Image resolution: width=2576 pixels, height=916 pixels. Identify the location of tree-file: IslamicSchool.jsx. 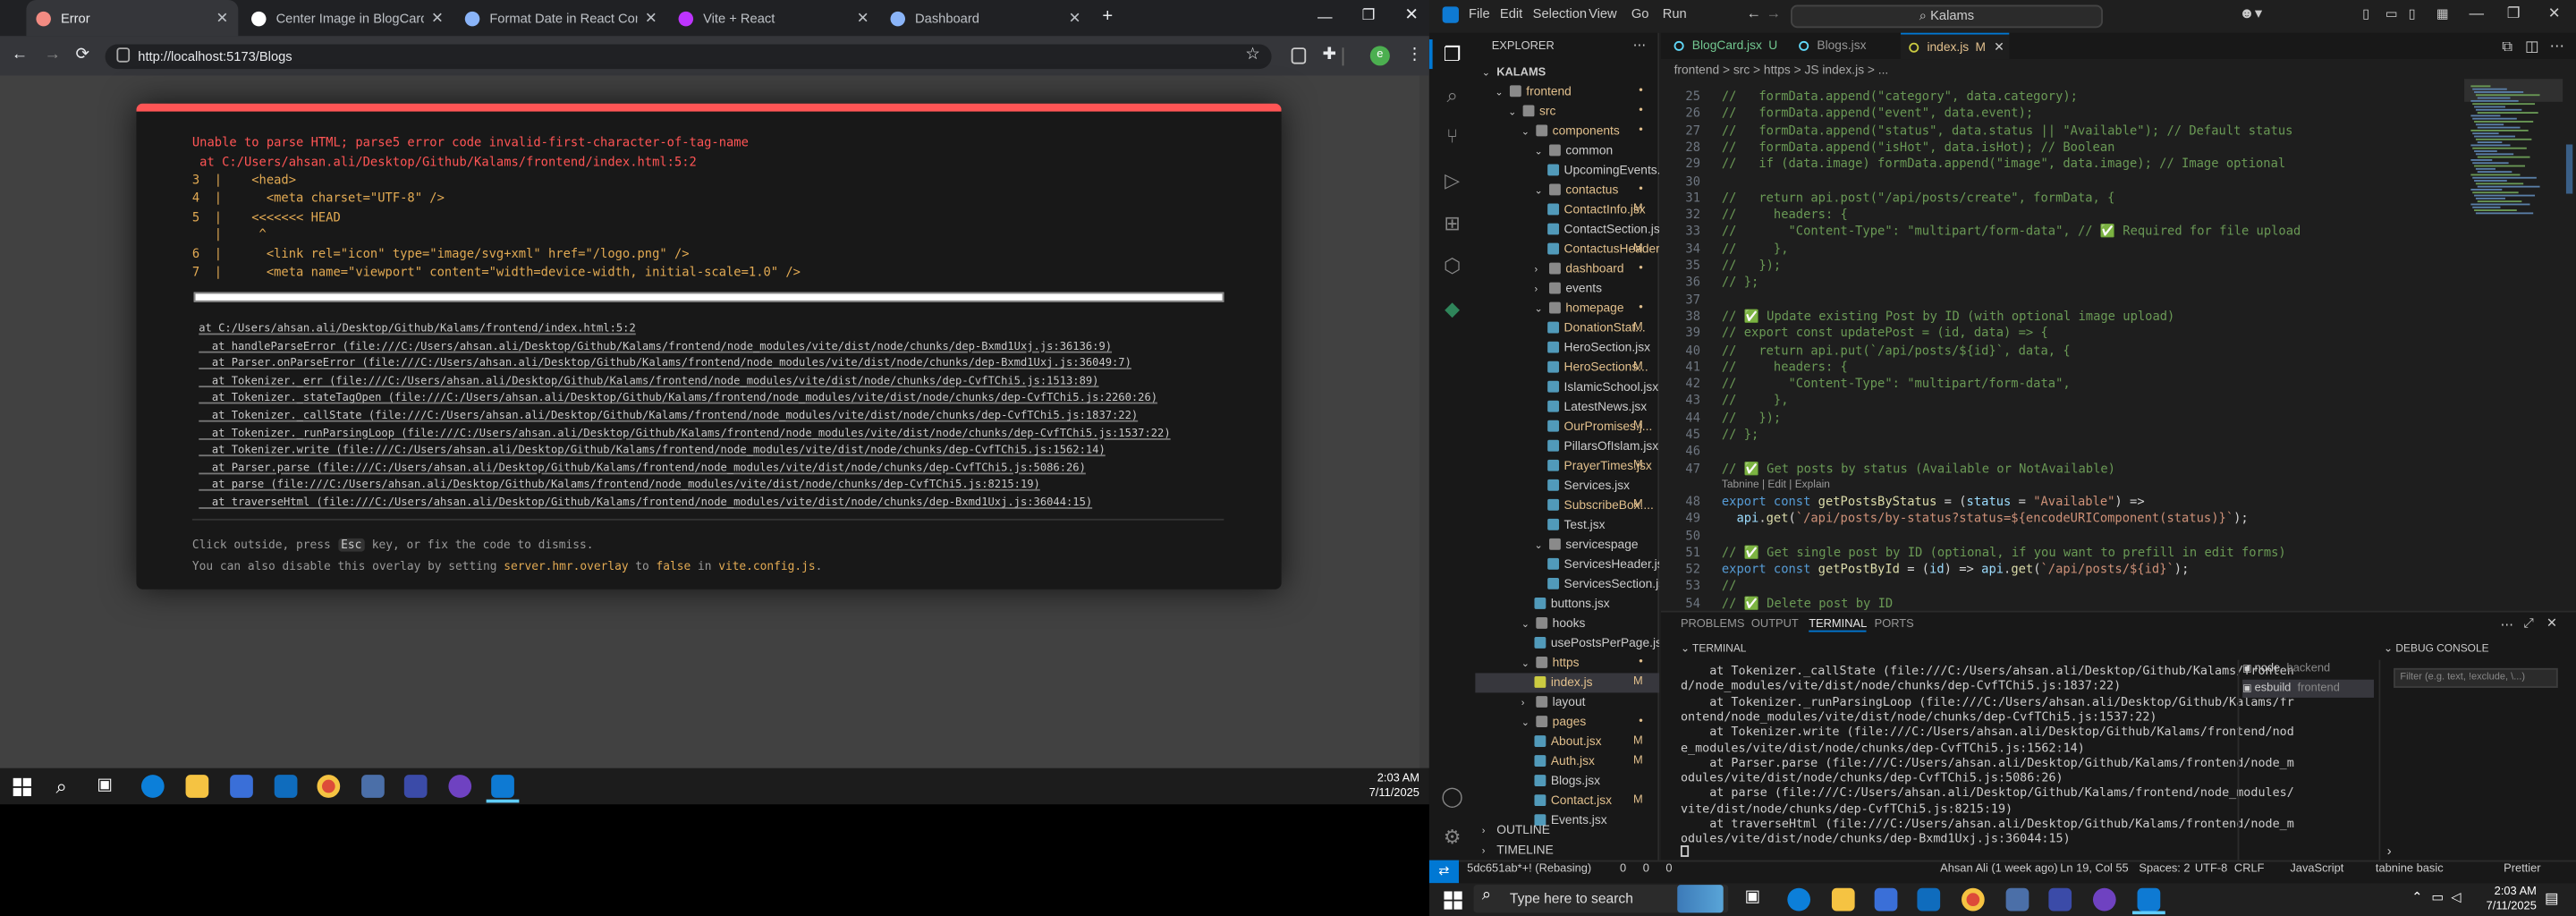
(1567, 387).